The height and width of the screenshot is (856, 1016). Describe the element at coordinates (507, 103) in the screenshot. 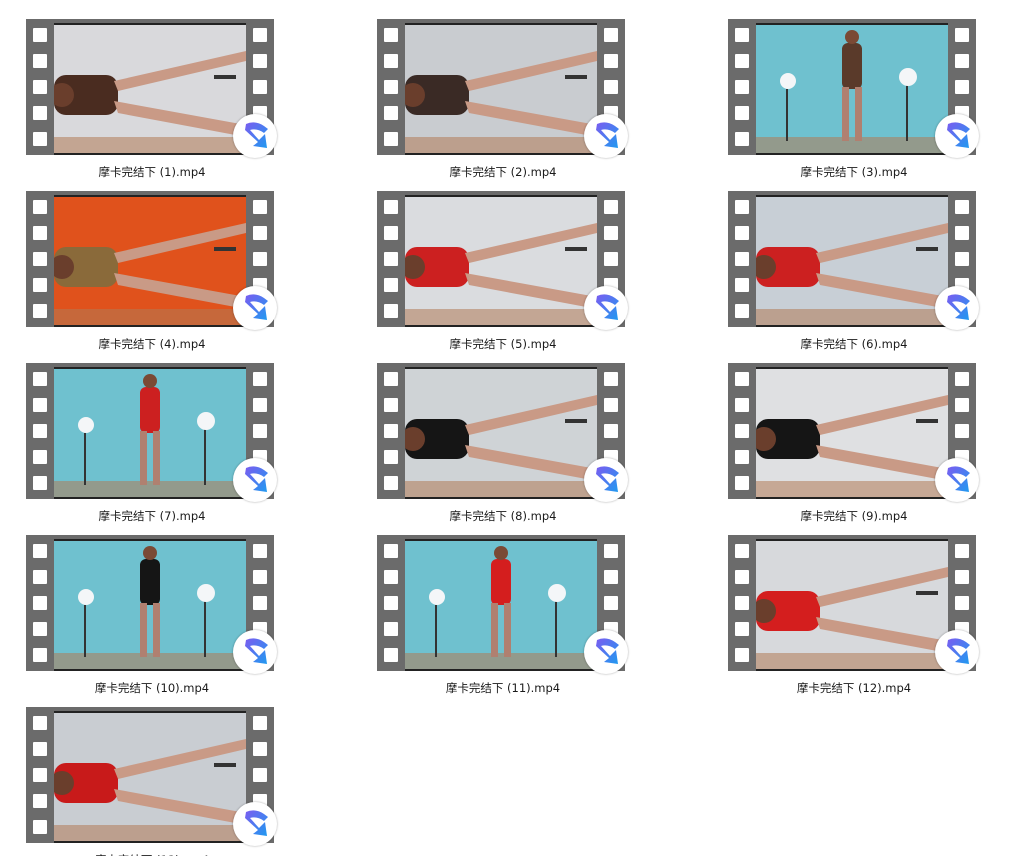

I see `file-item-video: 摩卡完结下 (2).mp4` at that location.